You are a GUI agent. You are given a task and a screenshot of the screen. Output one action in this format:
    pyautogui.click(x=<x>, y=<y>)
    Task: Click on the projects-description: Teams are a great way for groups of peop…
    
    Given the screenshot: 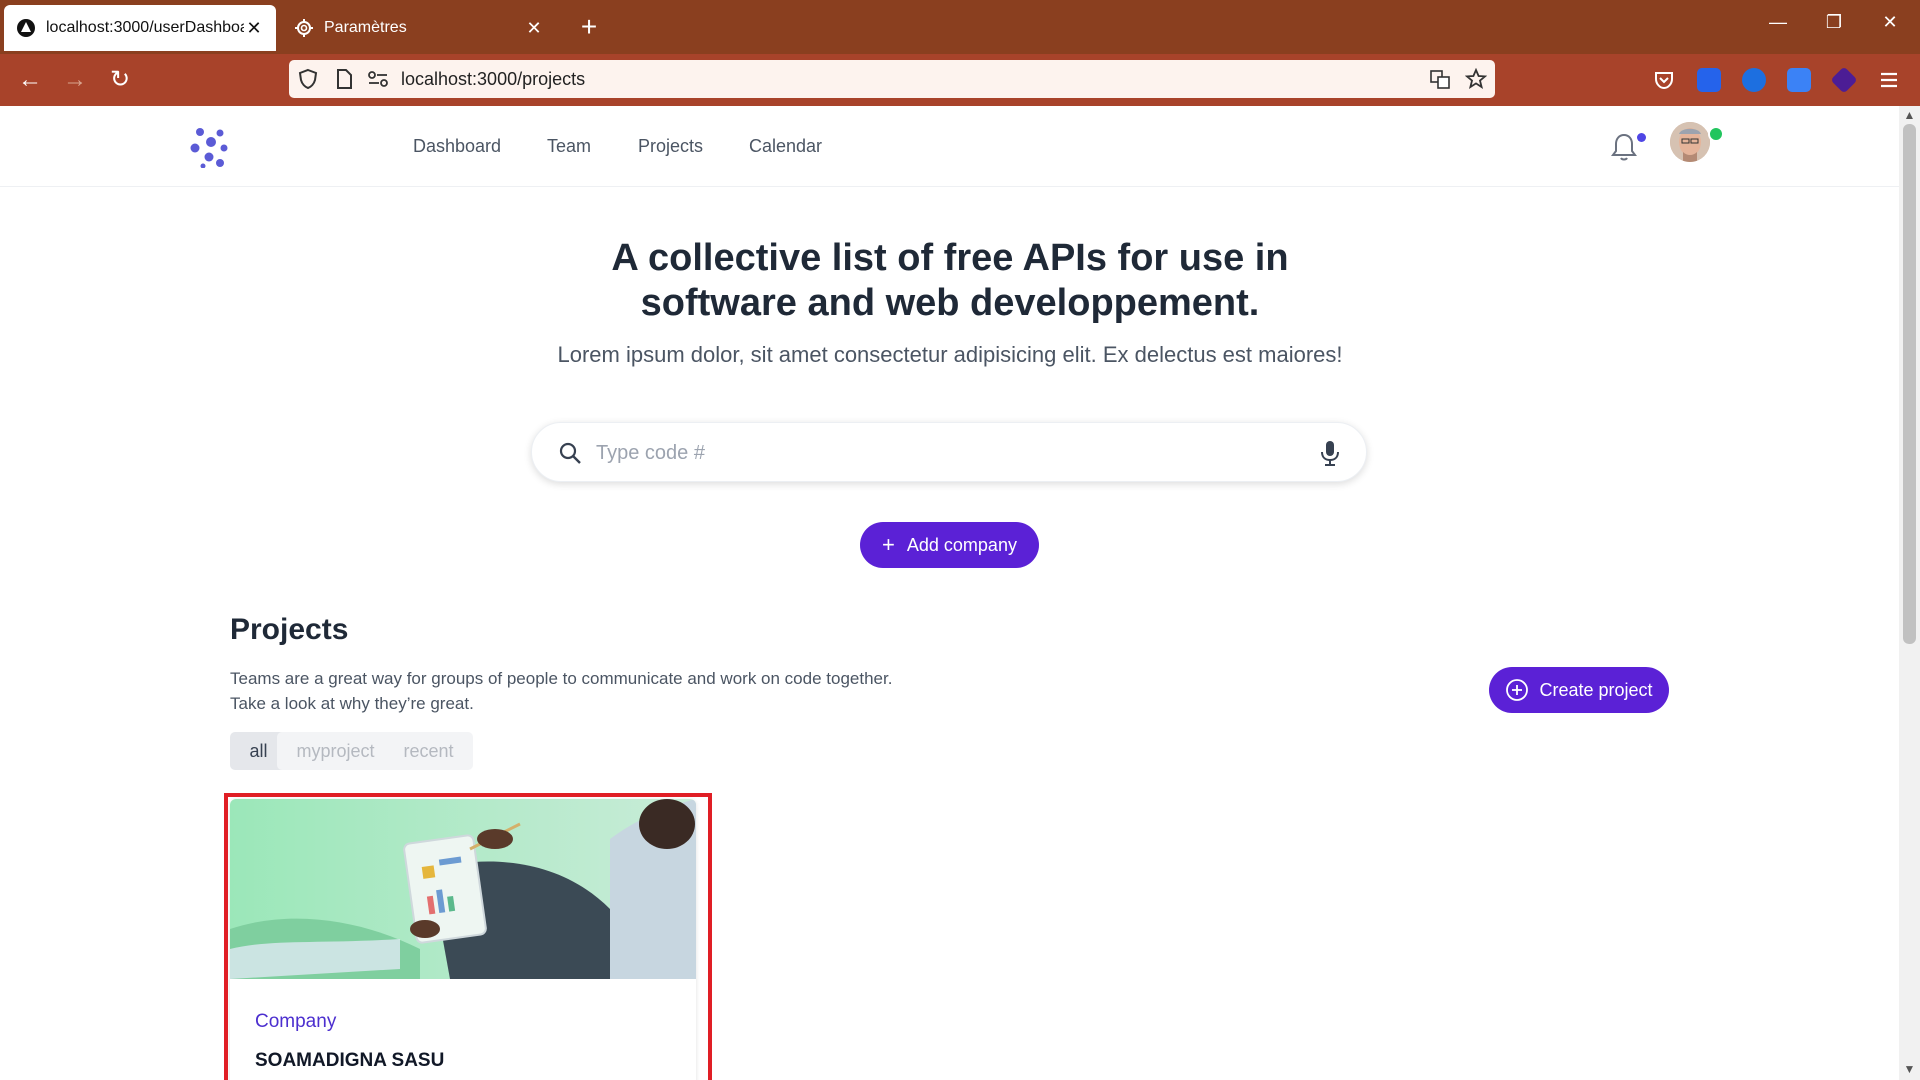 What is the action you would take?
    pyautogui.click(x=561, y=691)
    